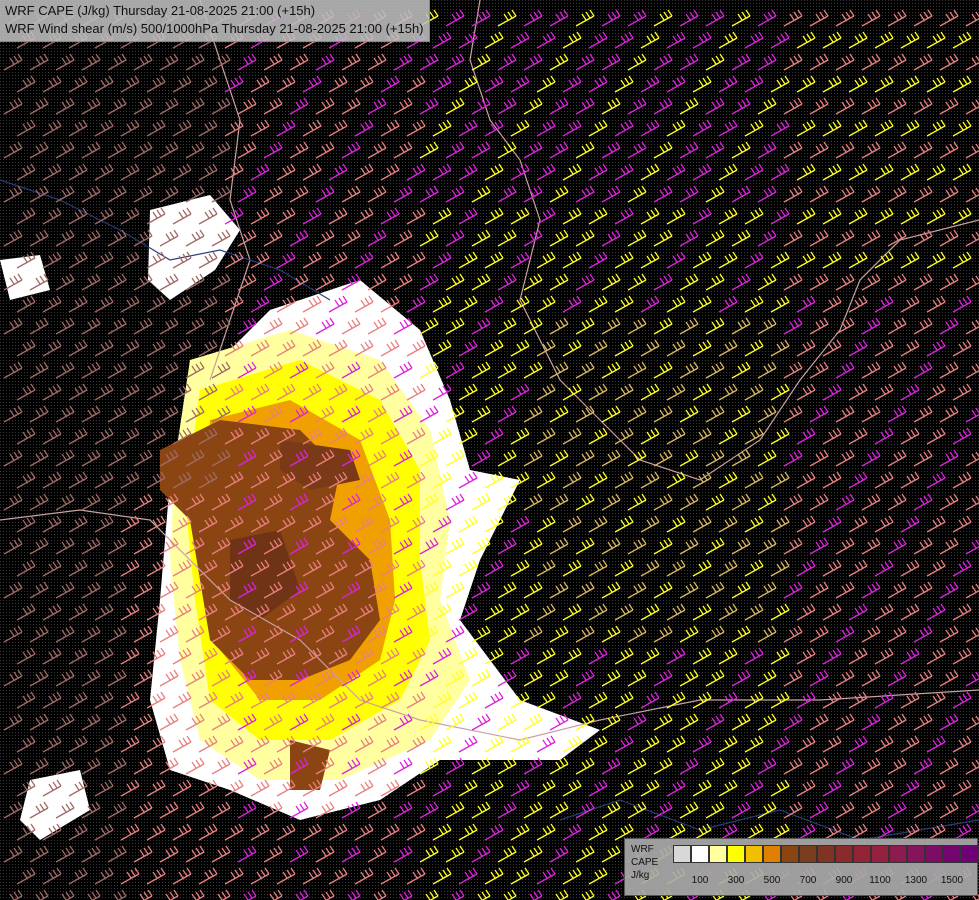  I want to click on legend-unit: J/kg, so click(640, 875).